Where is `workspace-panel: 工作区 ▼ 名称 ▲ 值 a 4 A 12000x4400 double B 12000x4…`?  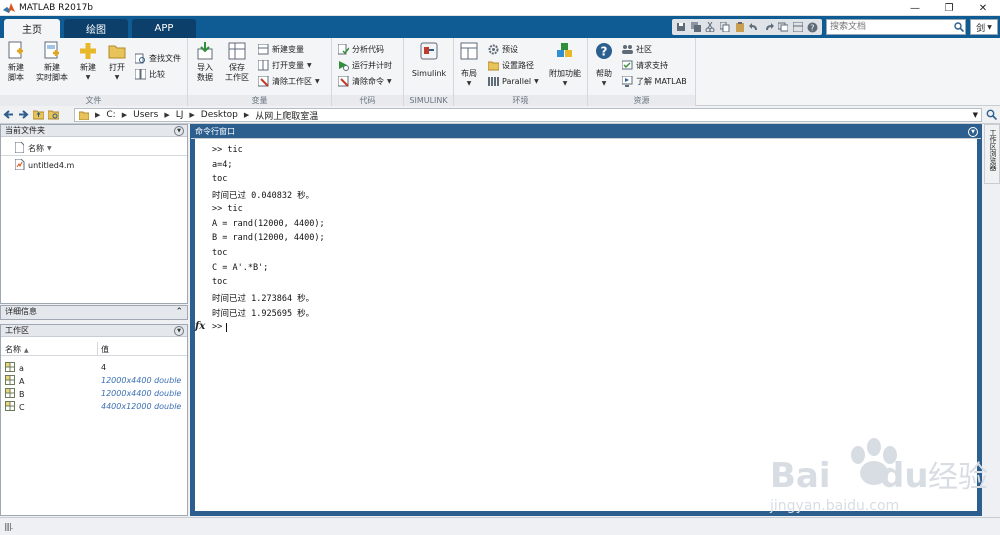 workspace-panel: 工作区 ▼ 名称 ▲ 值 a 4 A 12000x4400 double B 12000x4… is located at coordinates (94, 420).